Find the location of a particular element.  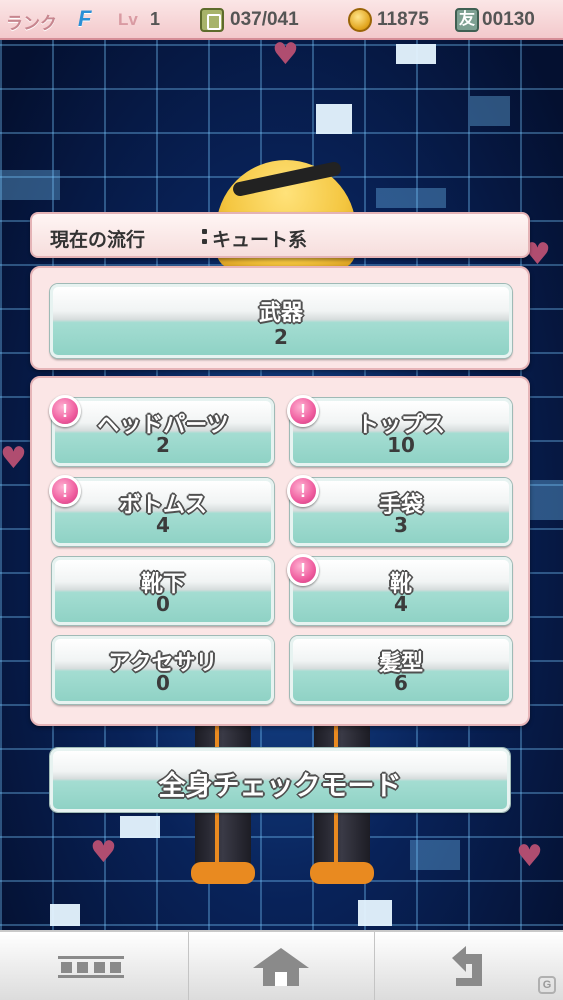

category-count: 6 is located at coordinates (401, 683).